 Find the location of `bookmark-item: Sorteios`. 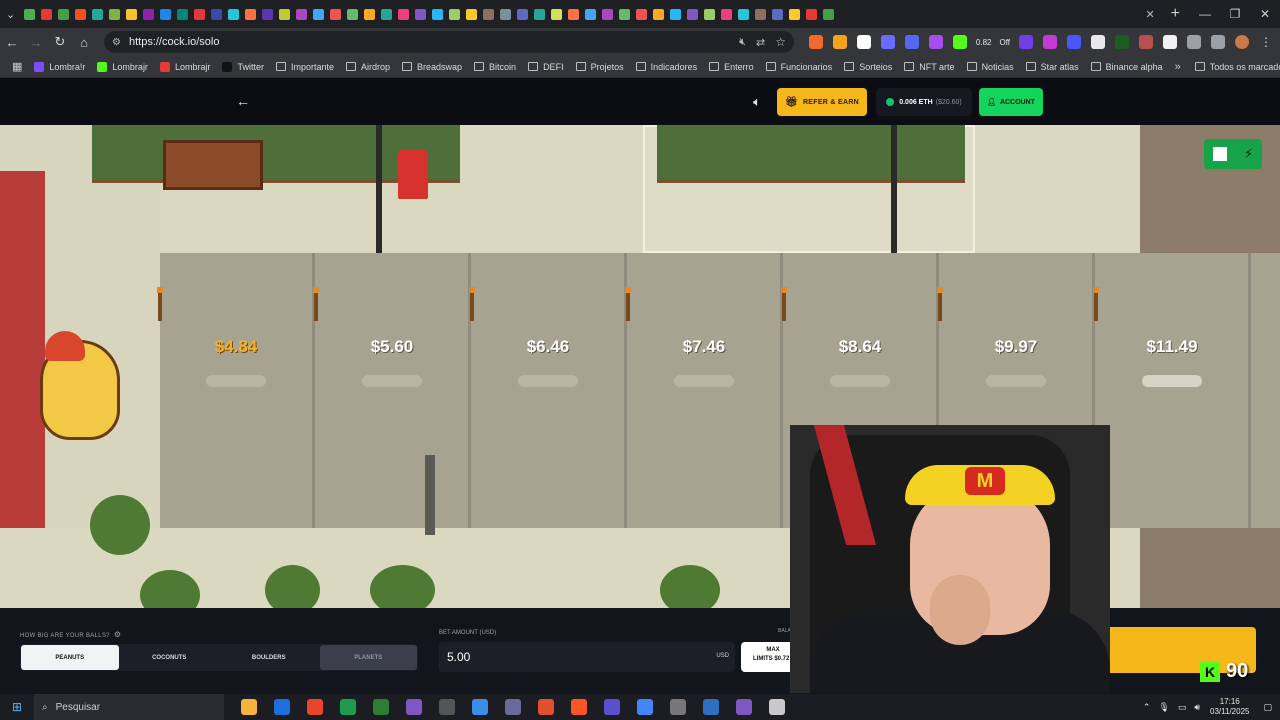

bookmark-item: Sorteios is located at coordinates (868, 67).